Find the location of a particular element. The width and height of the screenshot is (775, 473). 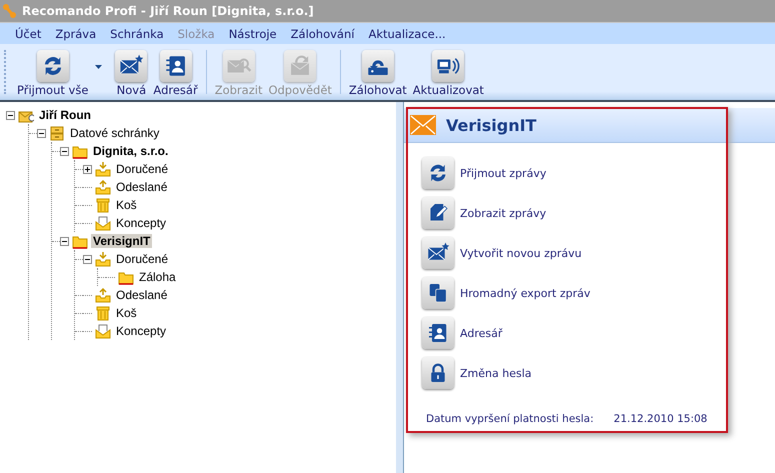

documents-icon is located at coordinates (438, 293).